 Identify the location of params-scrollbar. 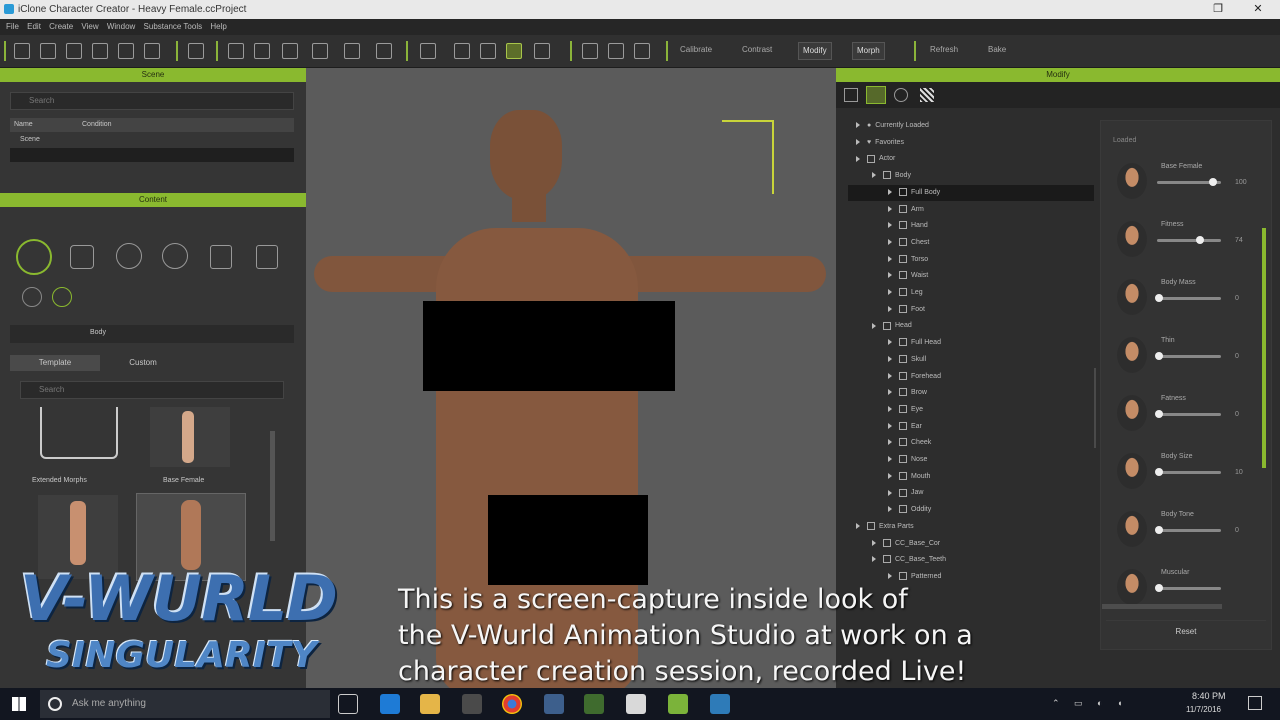
(1264, 348).